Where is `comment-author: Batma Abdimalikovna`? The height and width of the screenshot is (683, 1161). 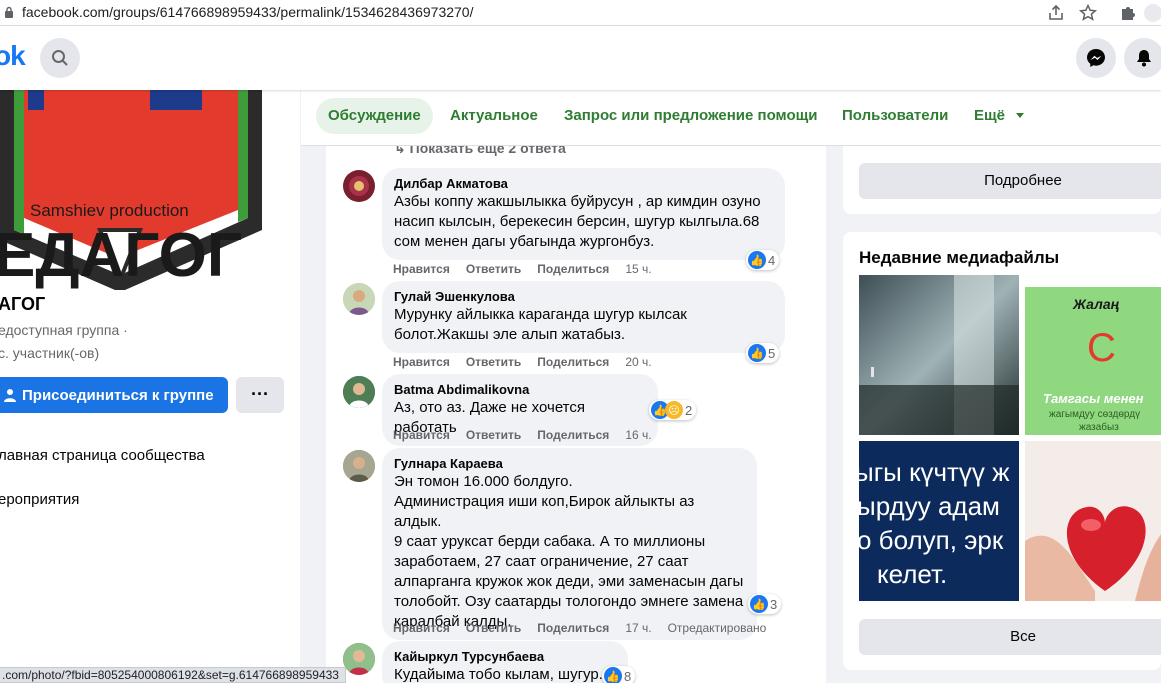 comment-author: Batma Abdimalikovna is located at coordinates (520, 390).